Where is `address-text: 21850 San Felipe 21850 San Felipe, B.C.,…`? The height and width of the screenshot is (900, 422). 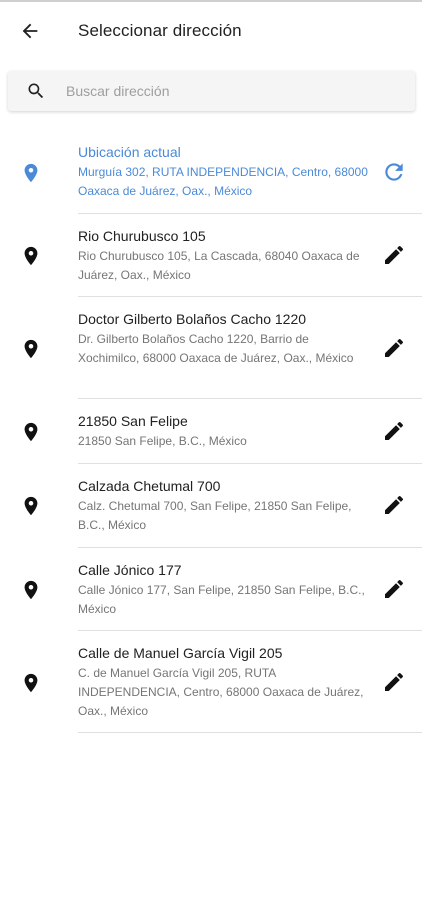 address-text: 21850 San Felipe 21850 San Felipe, B.C.,… is located at coordinates (223, 431).